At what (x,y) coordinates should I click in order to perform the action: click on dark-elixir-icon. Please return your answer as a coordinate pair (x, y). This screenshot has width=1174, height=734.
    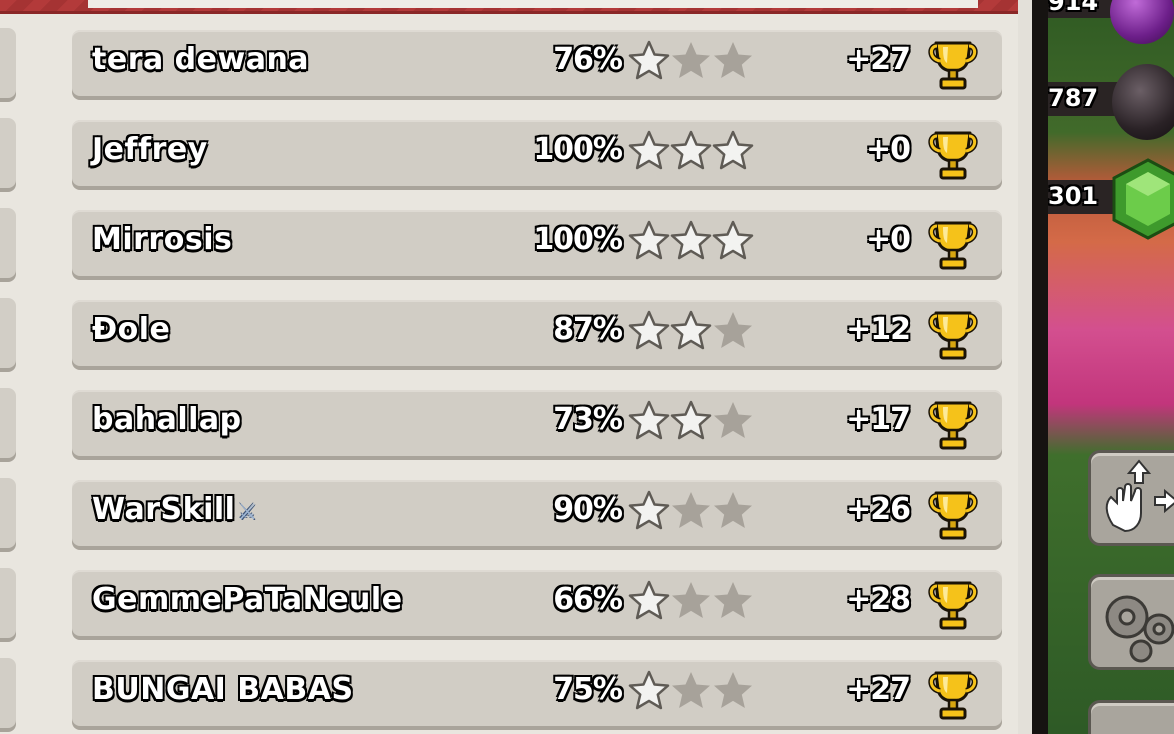
    Looking at the image, I should click on (1143, 102).